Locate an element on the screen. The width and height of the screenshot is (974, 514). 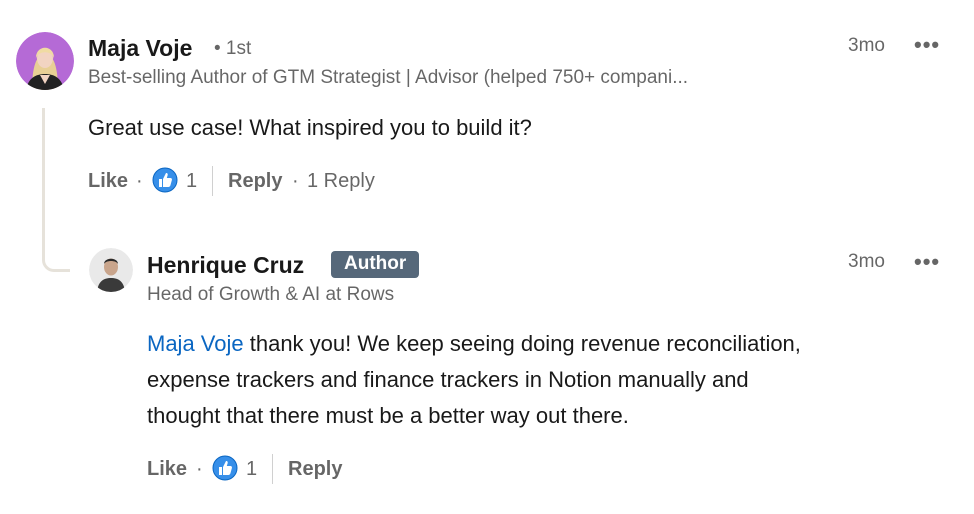
author-badge: Author is located at coordinates (375, 264).